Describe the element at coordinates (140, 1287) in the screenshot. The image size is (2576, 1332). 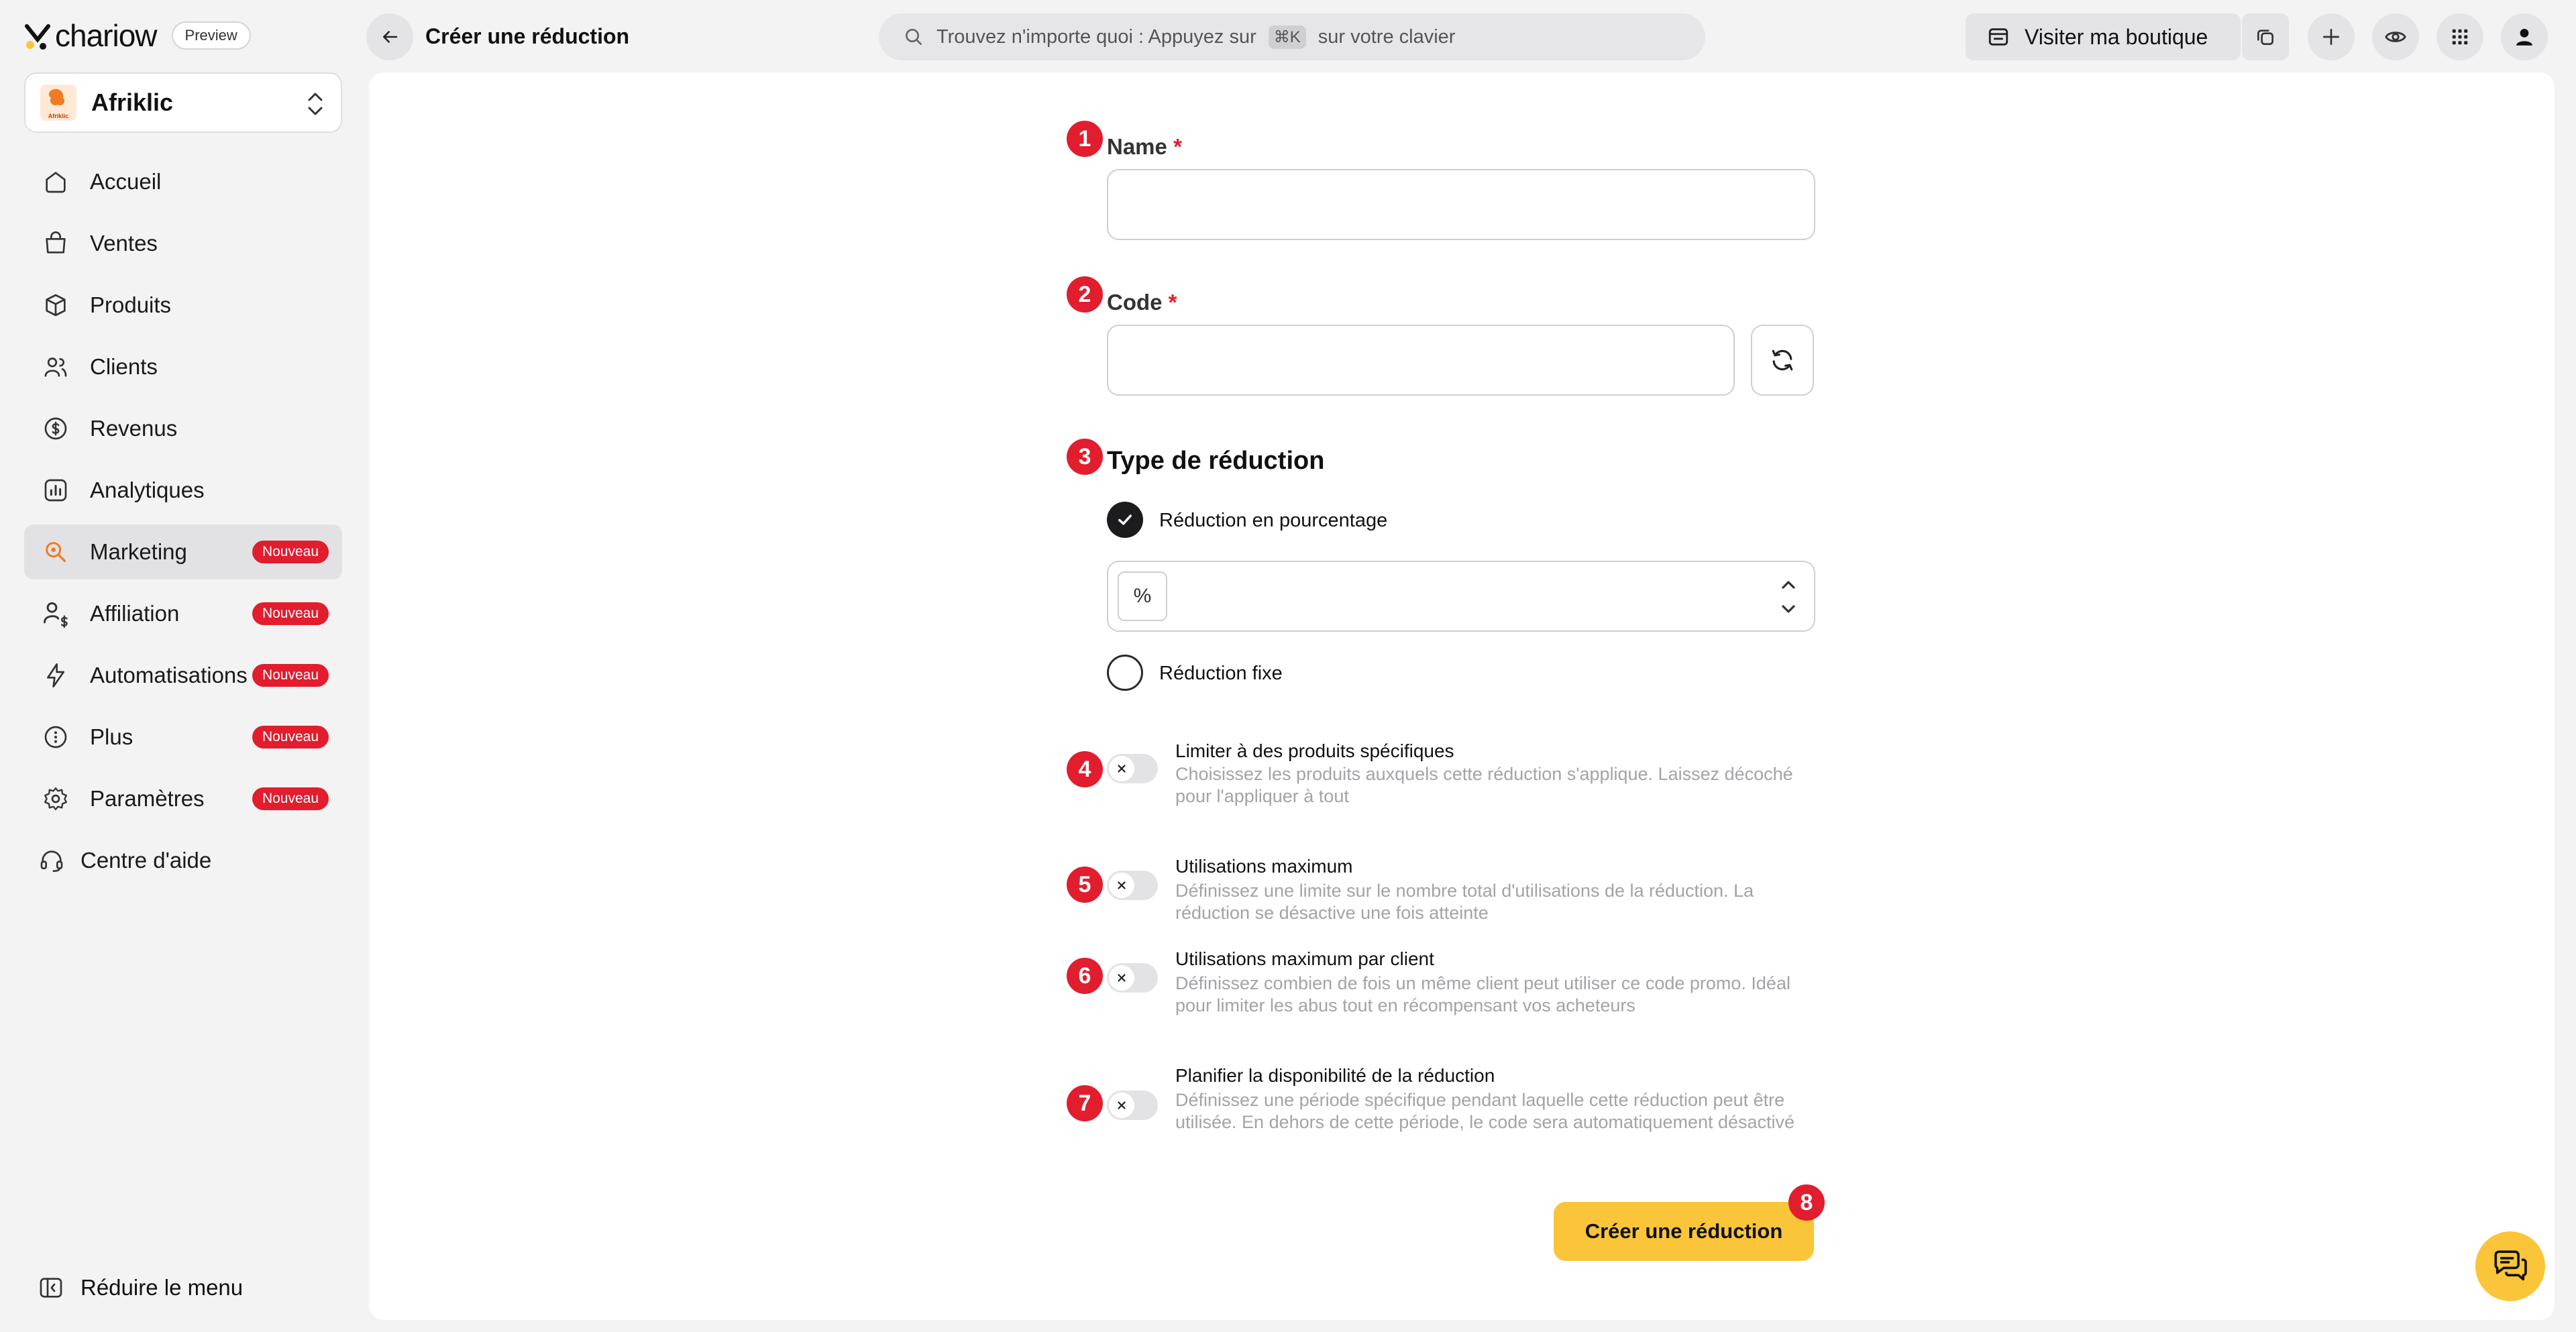
I see `collapse-menu-button: Réduire le menu` at that location.